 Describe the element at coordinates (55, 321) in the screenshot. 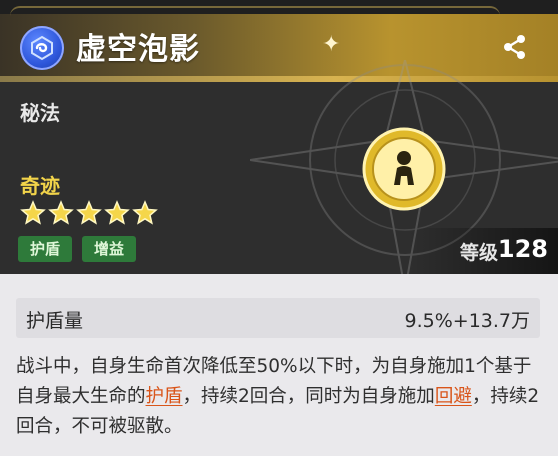

I see `stat-label: 护盾量` at that location.